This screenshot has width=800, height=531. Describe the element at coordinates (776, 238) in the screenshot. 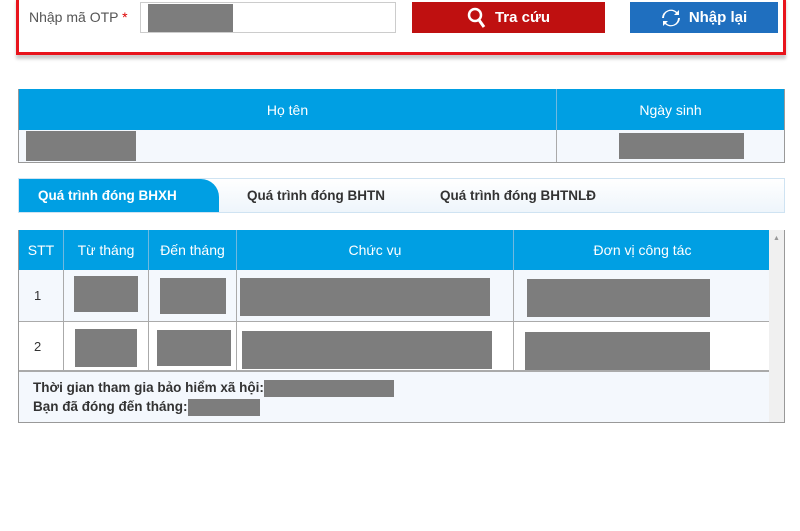

I see `scroll-up-arrow-icon: ▲` at that location.